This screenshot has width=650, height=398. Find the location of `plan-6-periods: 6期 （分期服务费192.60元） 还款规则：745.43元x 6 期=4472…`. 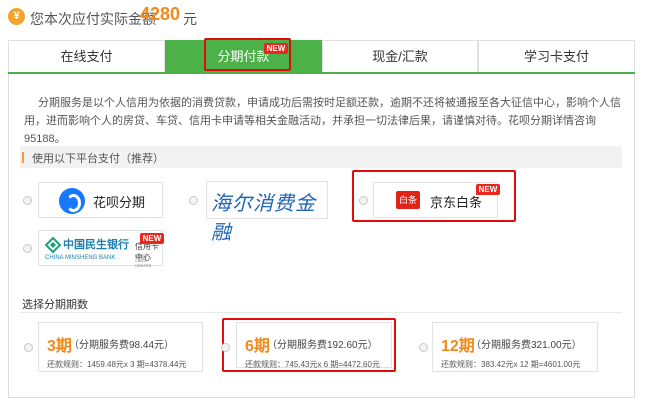

plan-6-periods: 6期 （分期服务费192.60元） 还款规则：745.43元x 6 期=4472… is located at coordinates (314, 345).